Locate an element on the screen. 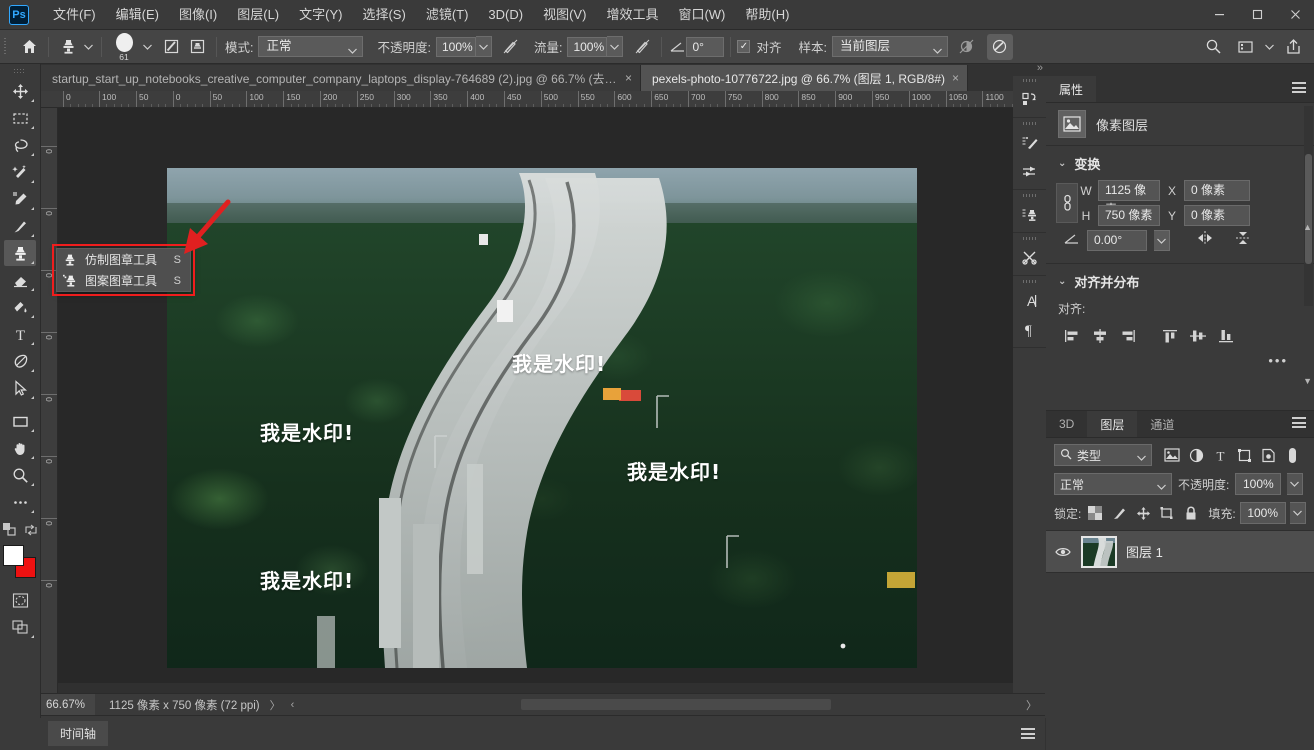 The width and height of the screenshot is (1314, 750). chevron-down-icon: ⌄ is located at coordinates (1062, 163).